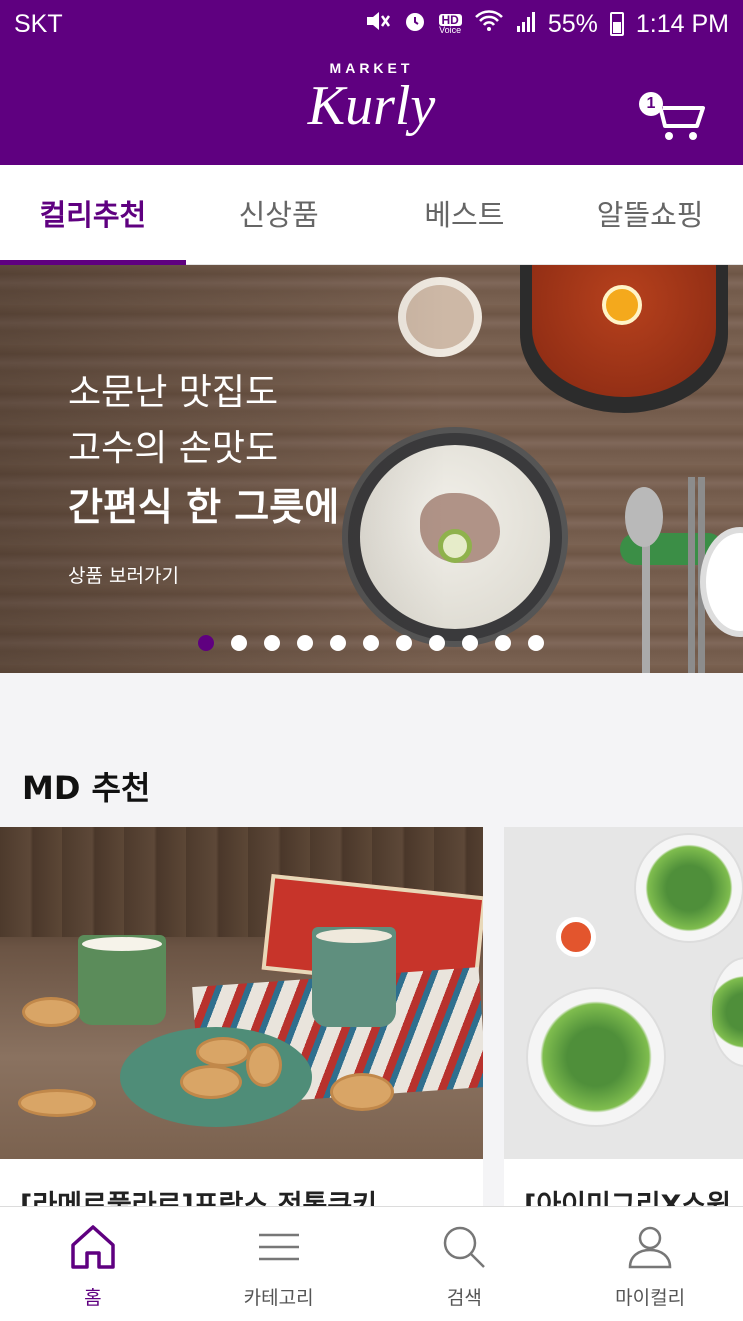 This screenshot has width=743, height=1321. Describe the element at coordinates (279, 1264) in the screenshot. I see `nav-category: 카테고리` at that location.